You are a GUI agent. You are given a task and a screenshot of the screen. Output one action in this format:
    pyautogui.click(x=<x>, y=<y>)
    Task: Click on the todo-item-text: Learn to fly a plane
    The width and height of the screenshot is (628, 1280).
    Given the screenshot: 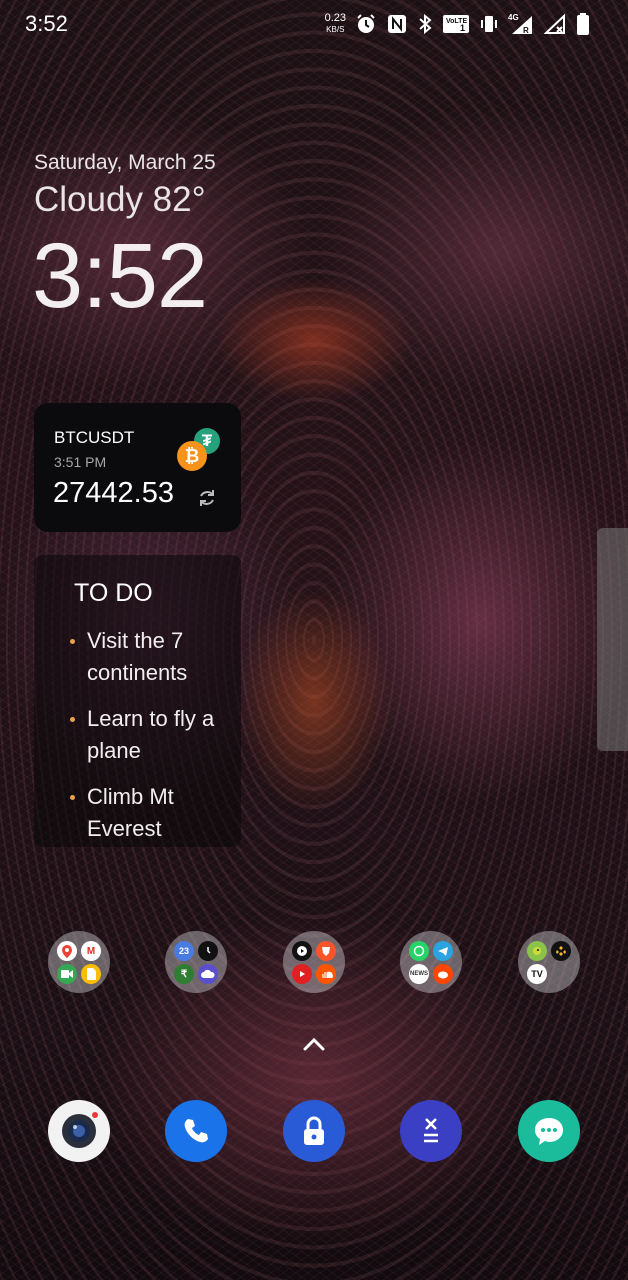 What is the action you would take?
    pyautogui.click(x=151, y=734)
    